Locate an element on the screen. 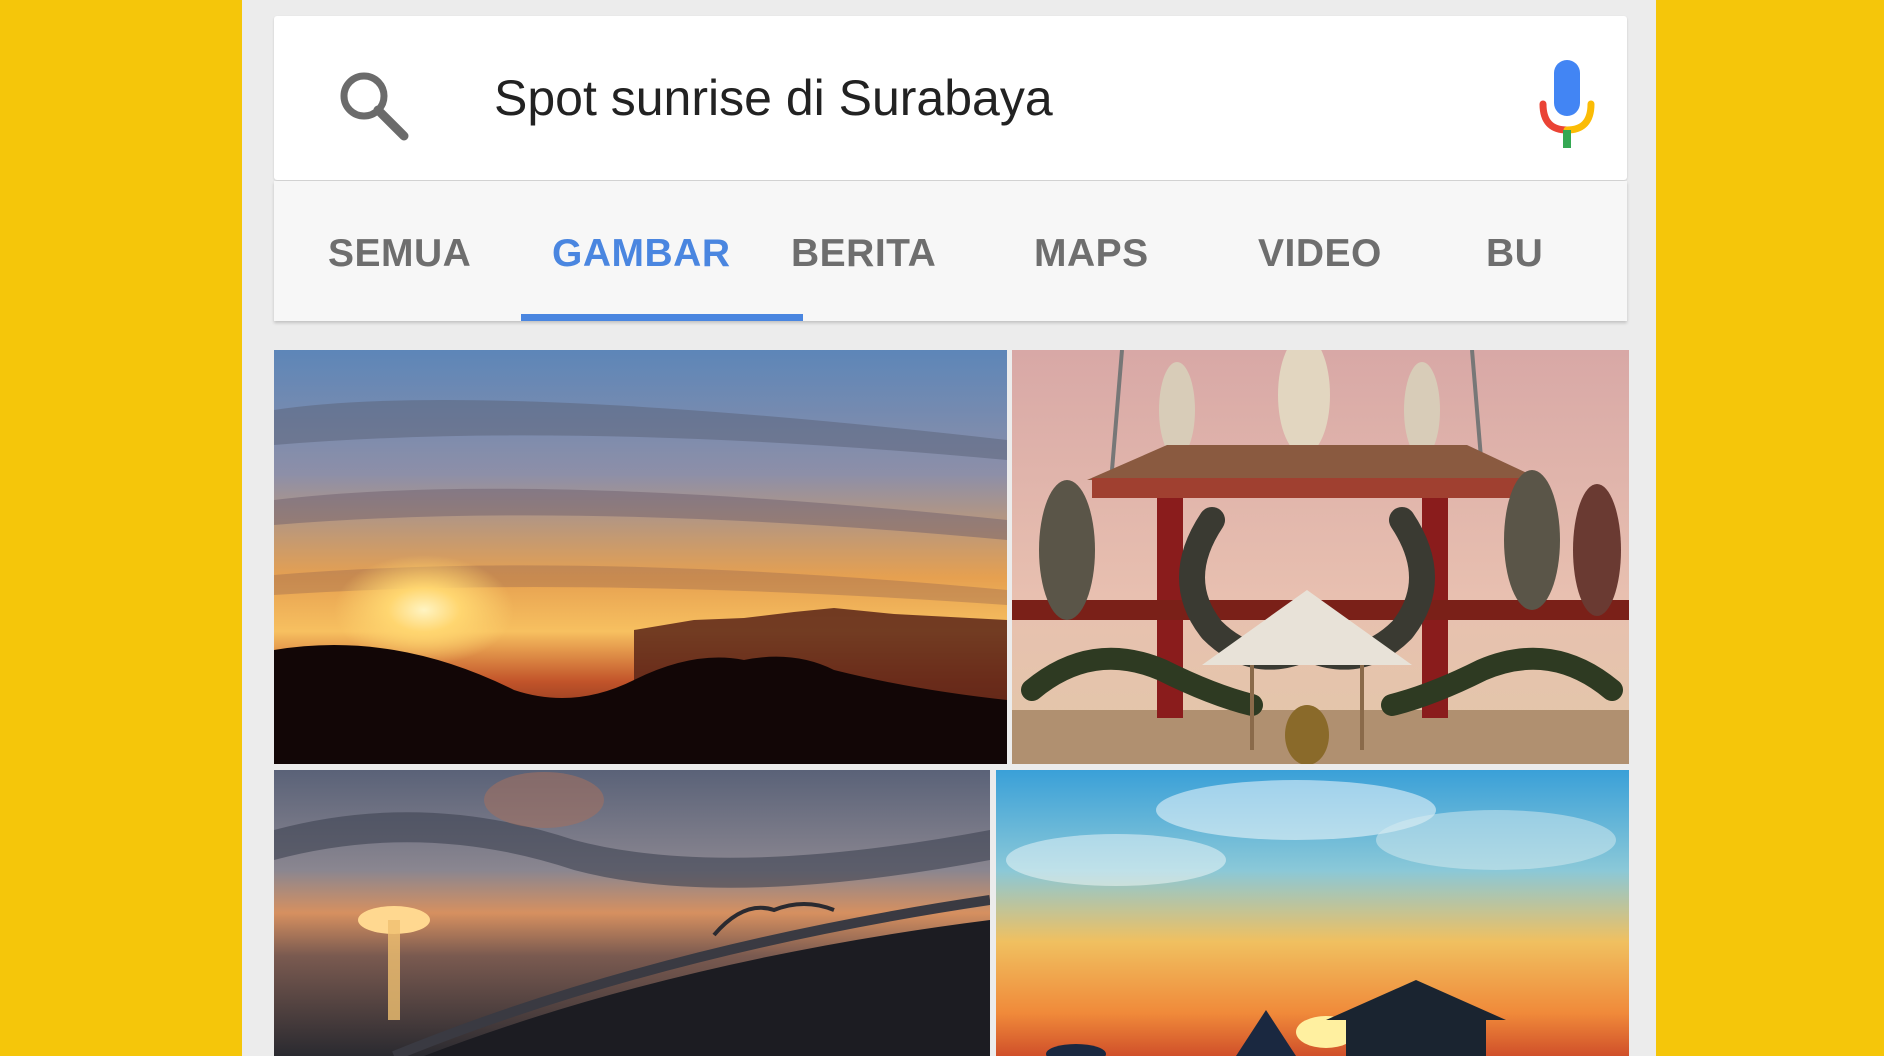 The height and width of the screenshot is (1056, 1884). search-bar: Spot sunrise di Surabaya is located at coordinates (950, 98).